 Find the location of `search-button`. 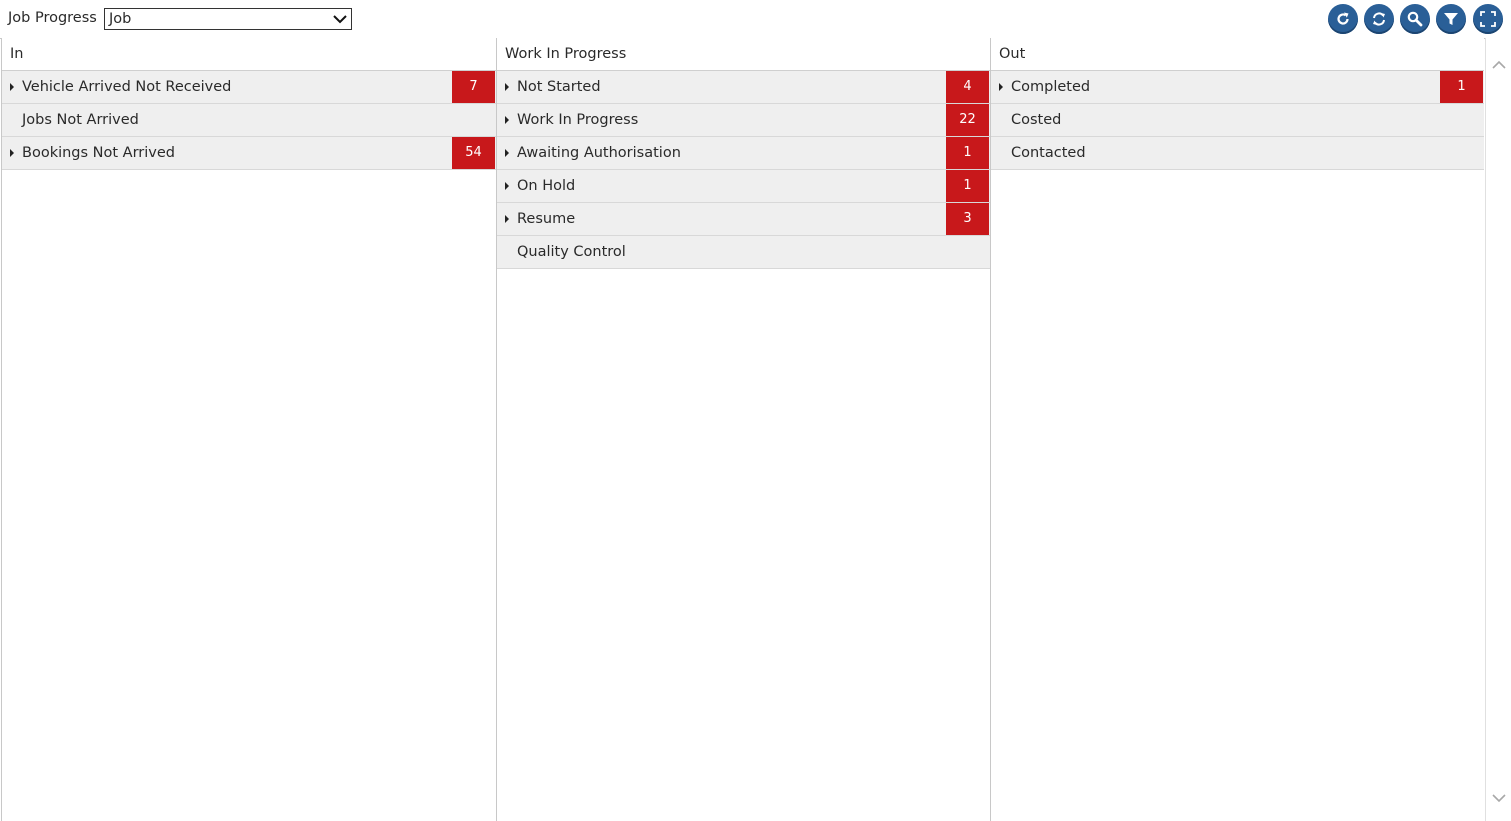

search-button is located at coordinates (1415, 19).